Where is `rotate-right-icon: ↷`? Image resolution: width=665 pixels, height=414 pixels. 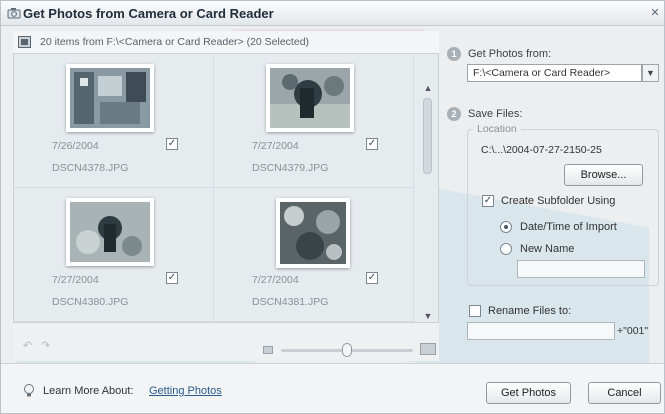
rotate-right-icon: ↷ is located at coordinates (48, 345).